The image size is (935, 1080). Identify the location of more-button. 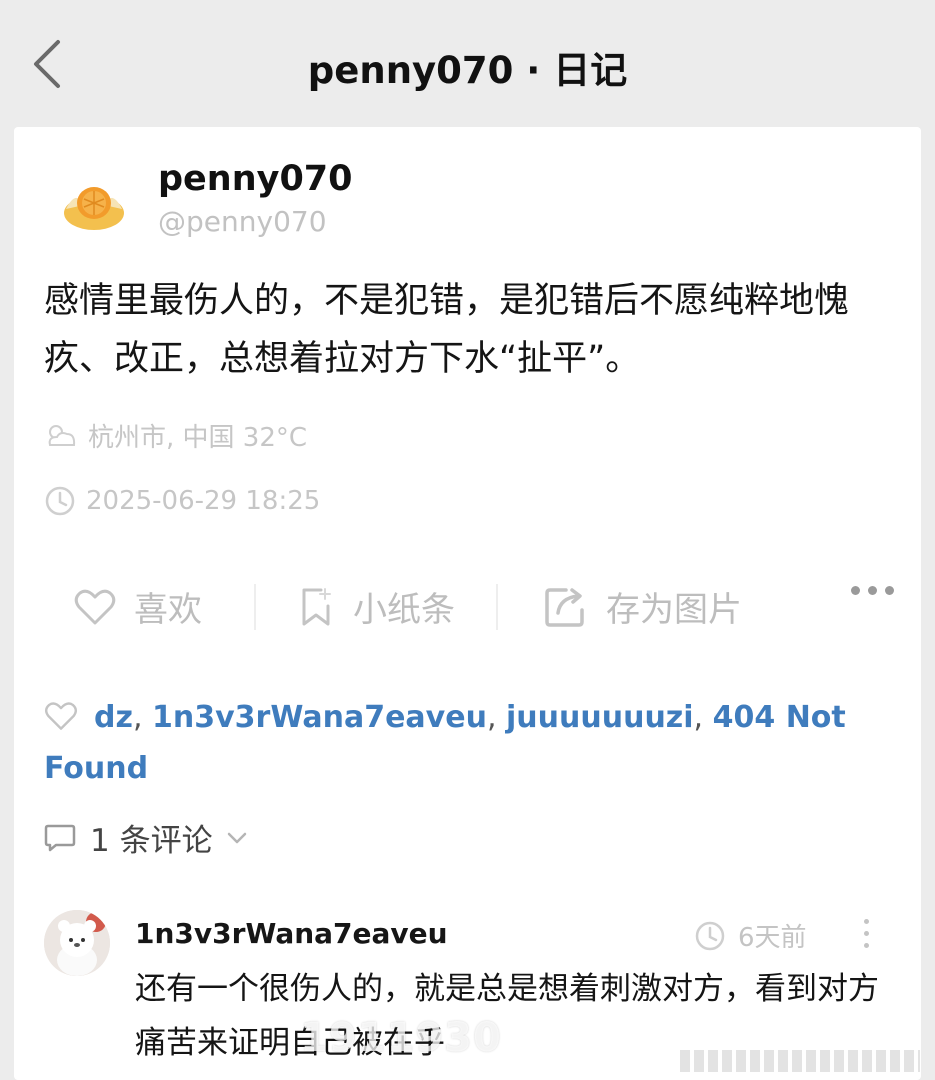
(872, 590).